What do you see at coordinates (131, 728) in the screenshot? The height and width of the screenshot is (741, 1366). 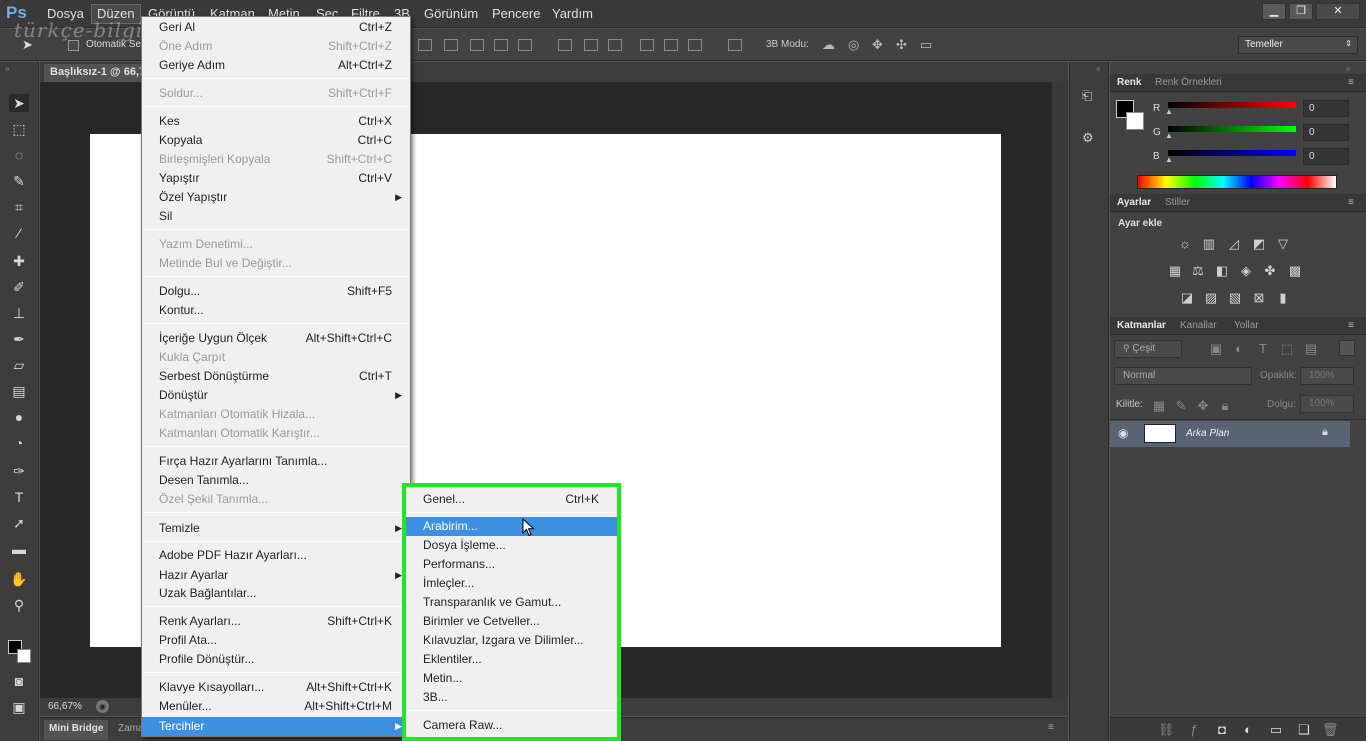 I see `tab-timeline: Zama` at bounding box center [131, 728].